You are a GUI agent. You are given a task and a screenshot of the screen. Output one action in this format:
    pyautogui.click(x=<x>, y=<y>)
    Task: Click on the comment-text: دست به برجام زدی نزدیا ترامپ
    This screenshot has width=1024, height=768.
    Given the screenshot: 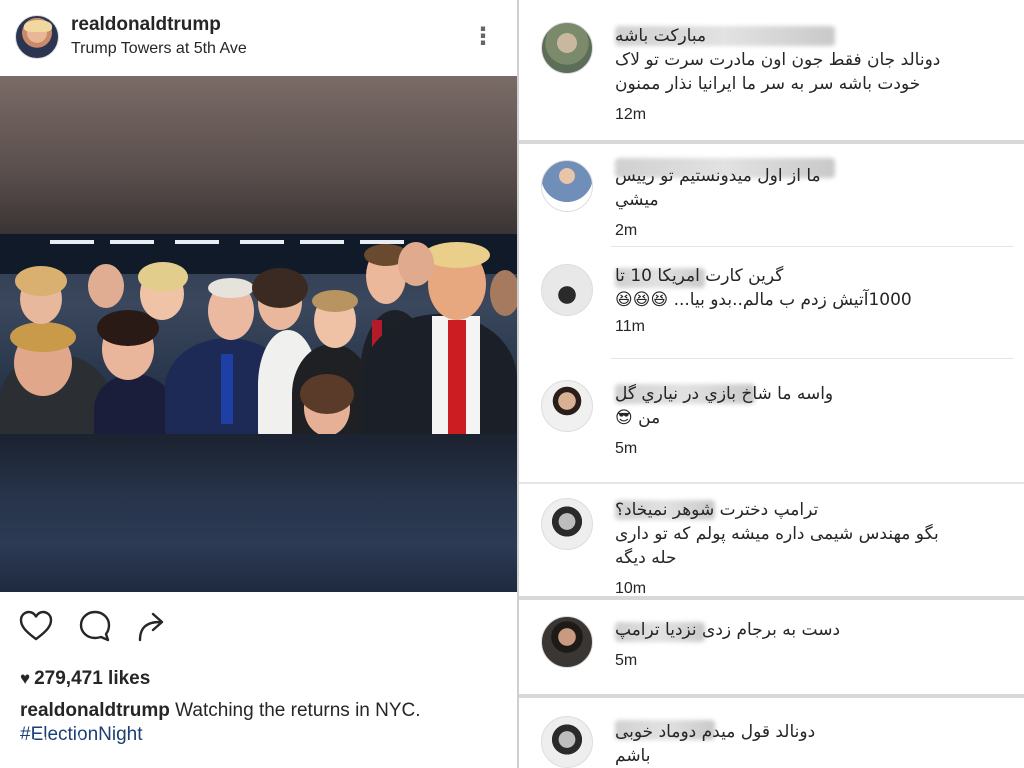 What is the action you would take?
    pyautogui.click(x=728, y=630)
    